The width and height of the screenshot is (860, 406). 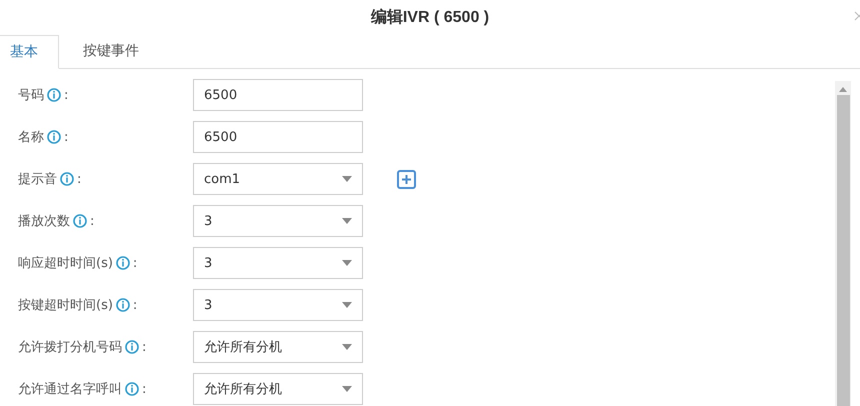 What do you see at coordinates (65, 263) in the screenshot?
I see `field-label: 响应超时时间(s)` at bounding box center [65, 263].